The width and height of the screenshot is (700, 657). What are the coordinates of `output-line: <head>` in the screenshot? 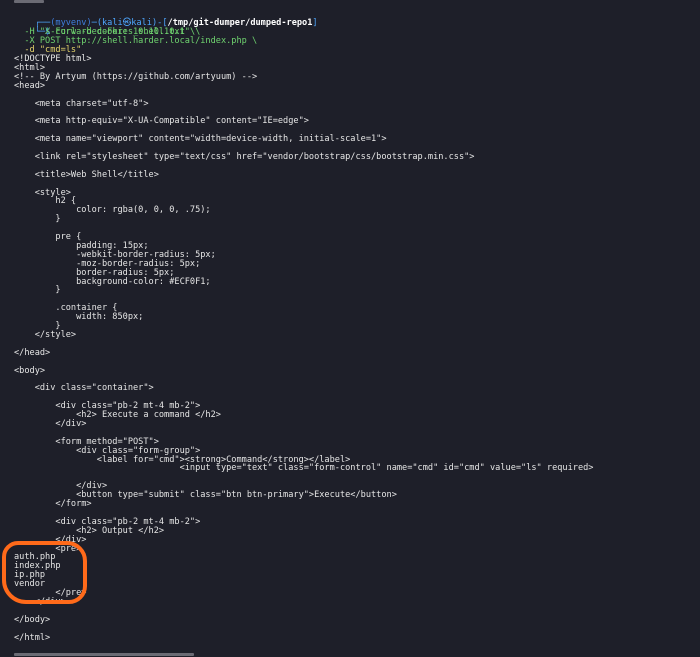 It's located at (30, 85).